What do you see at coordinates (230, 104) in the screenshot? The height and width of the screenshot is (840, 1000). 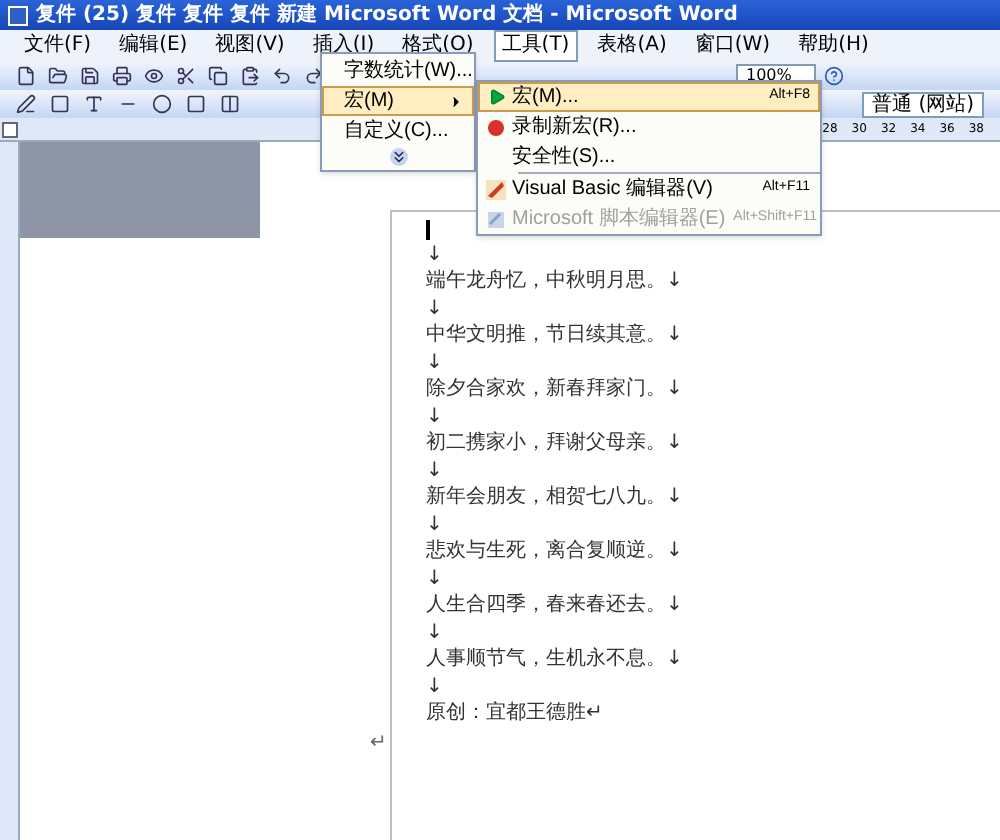 I see `columns-icon` at bounding box center [230, 104].